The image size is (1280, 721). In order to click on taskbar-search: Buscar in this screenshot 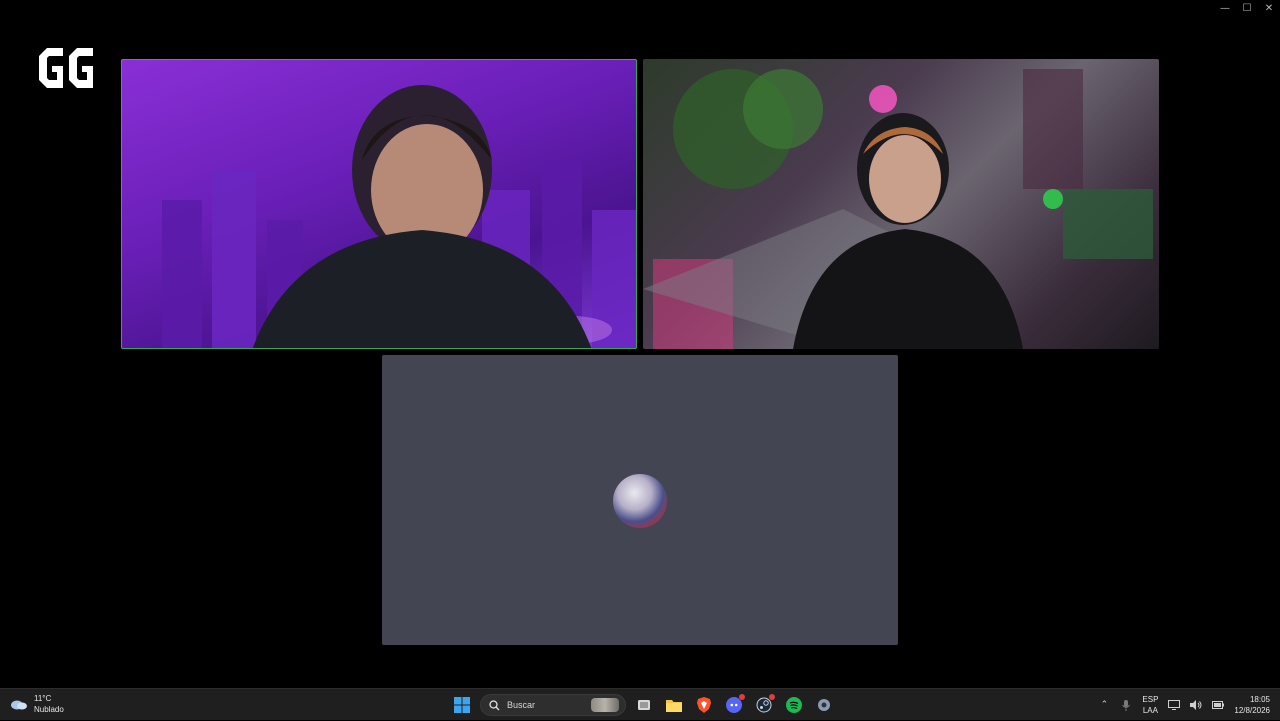, I will do `click(553, 705)`.